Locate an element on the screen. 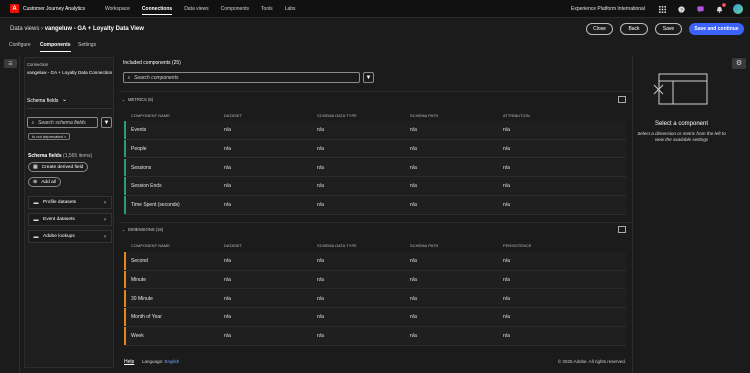  nav-tools: Tools is located at coordinates (267, 9).